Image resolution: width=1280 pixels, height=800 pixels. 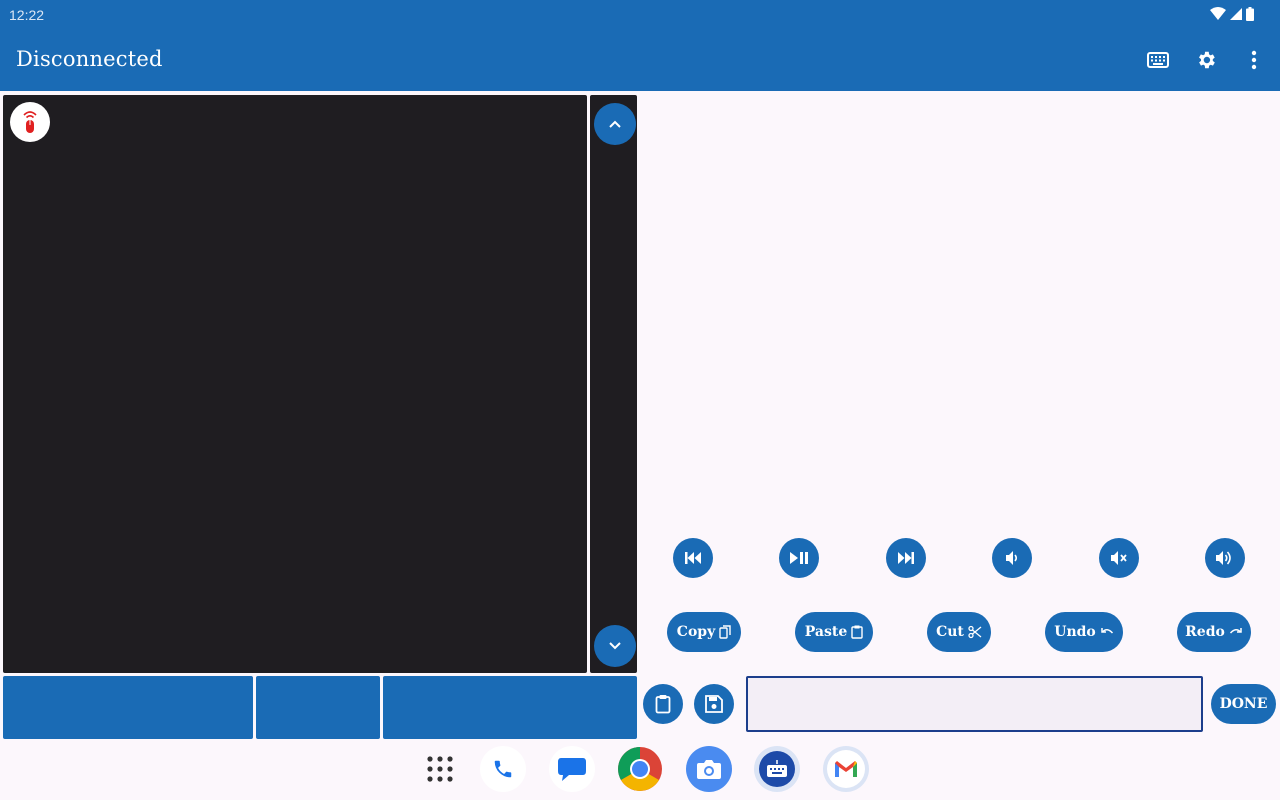 I want to click on done-button: DONE, so click(x=1243, y=704).